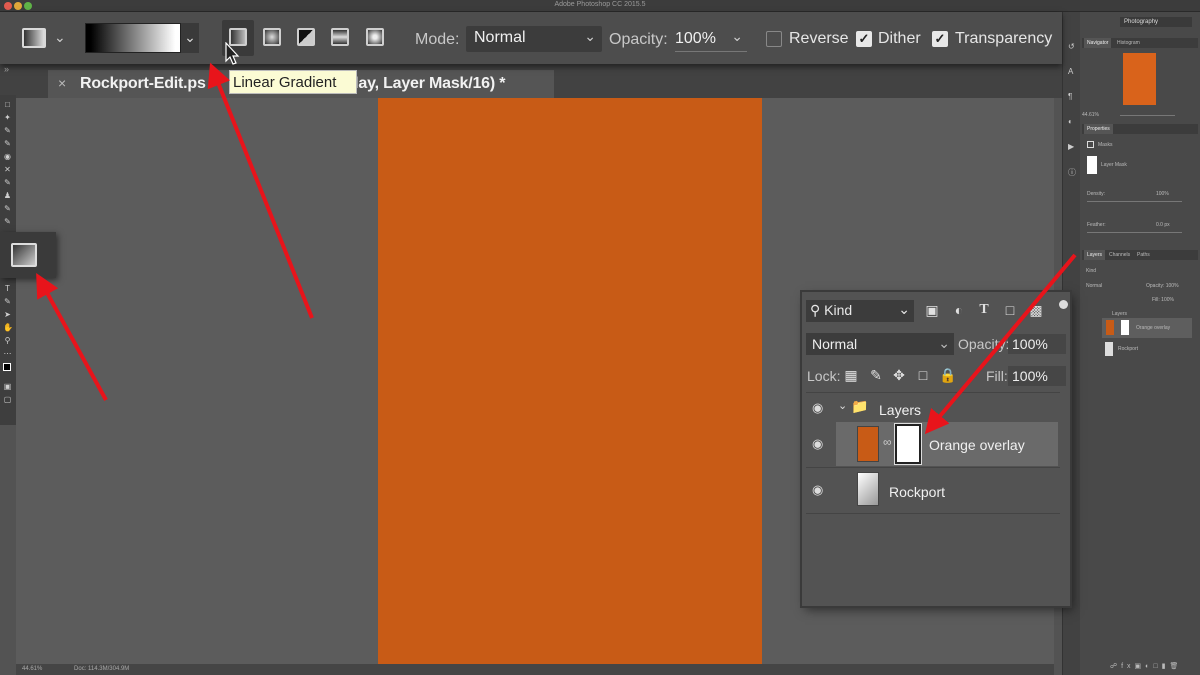  Describe the element at coordinates (868, 489) in the screenshot. I see `smart-object-thumbnail` at that location.